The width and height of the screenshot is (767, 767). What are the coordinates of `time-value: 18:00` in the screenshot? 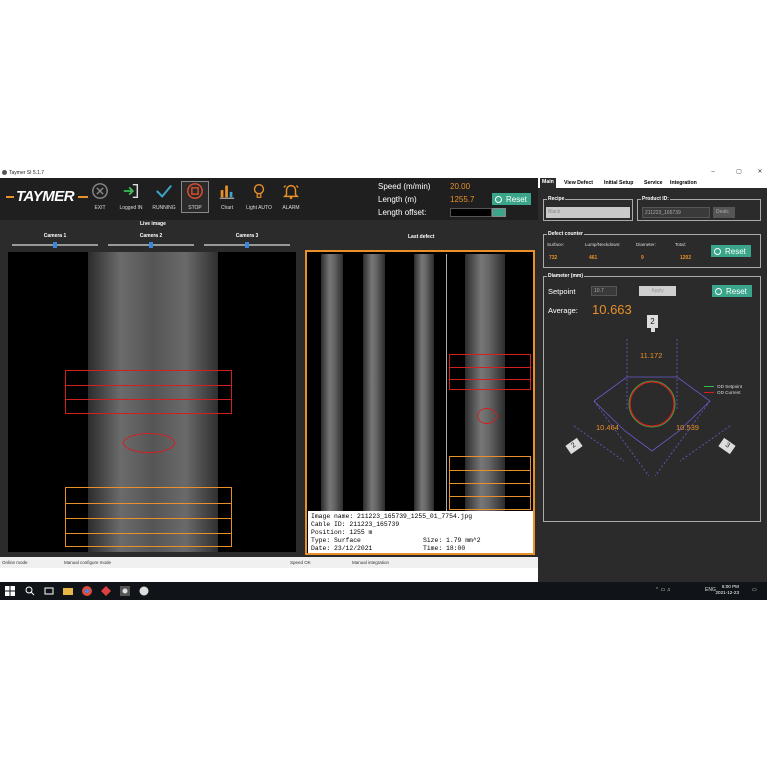 It's located at (456, 548).